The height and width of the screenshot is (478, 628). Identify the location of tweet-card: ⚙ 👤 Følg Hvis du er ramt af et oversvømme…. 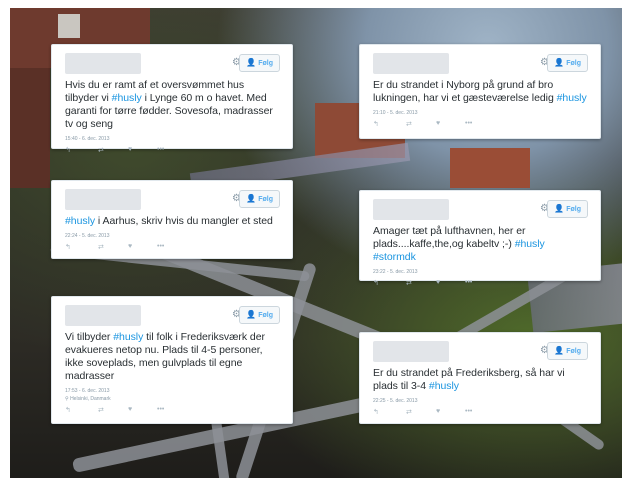
(172, 99).